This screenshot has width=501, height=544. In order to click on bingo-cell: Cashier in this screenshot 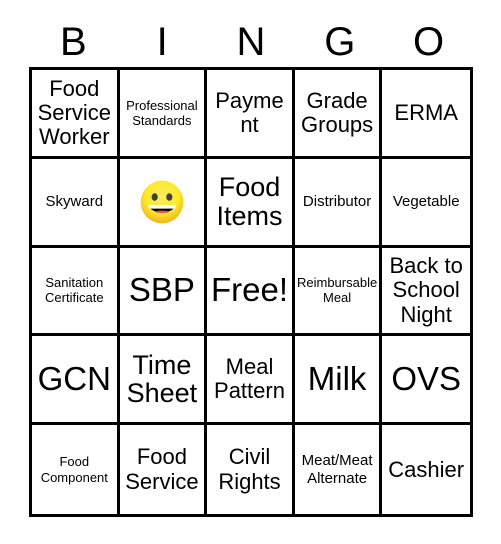, I will do `click(426, 469)`.